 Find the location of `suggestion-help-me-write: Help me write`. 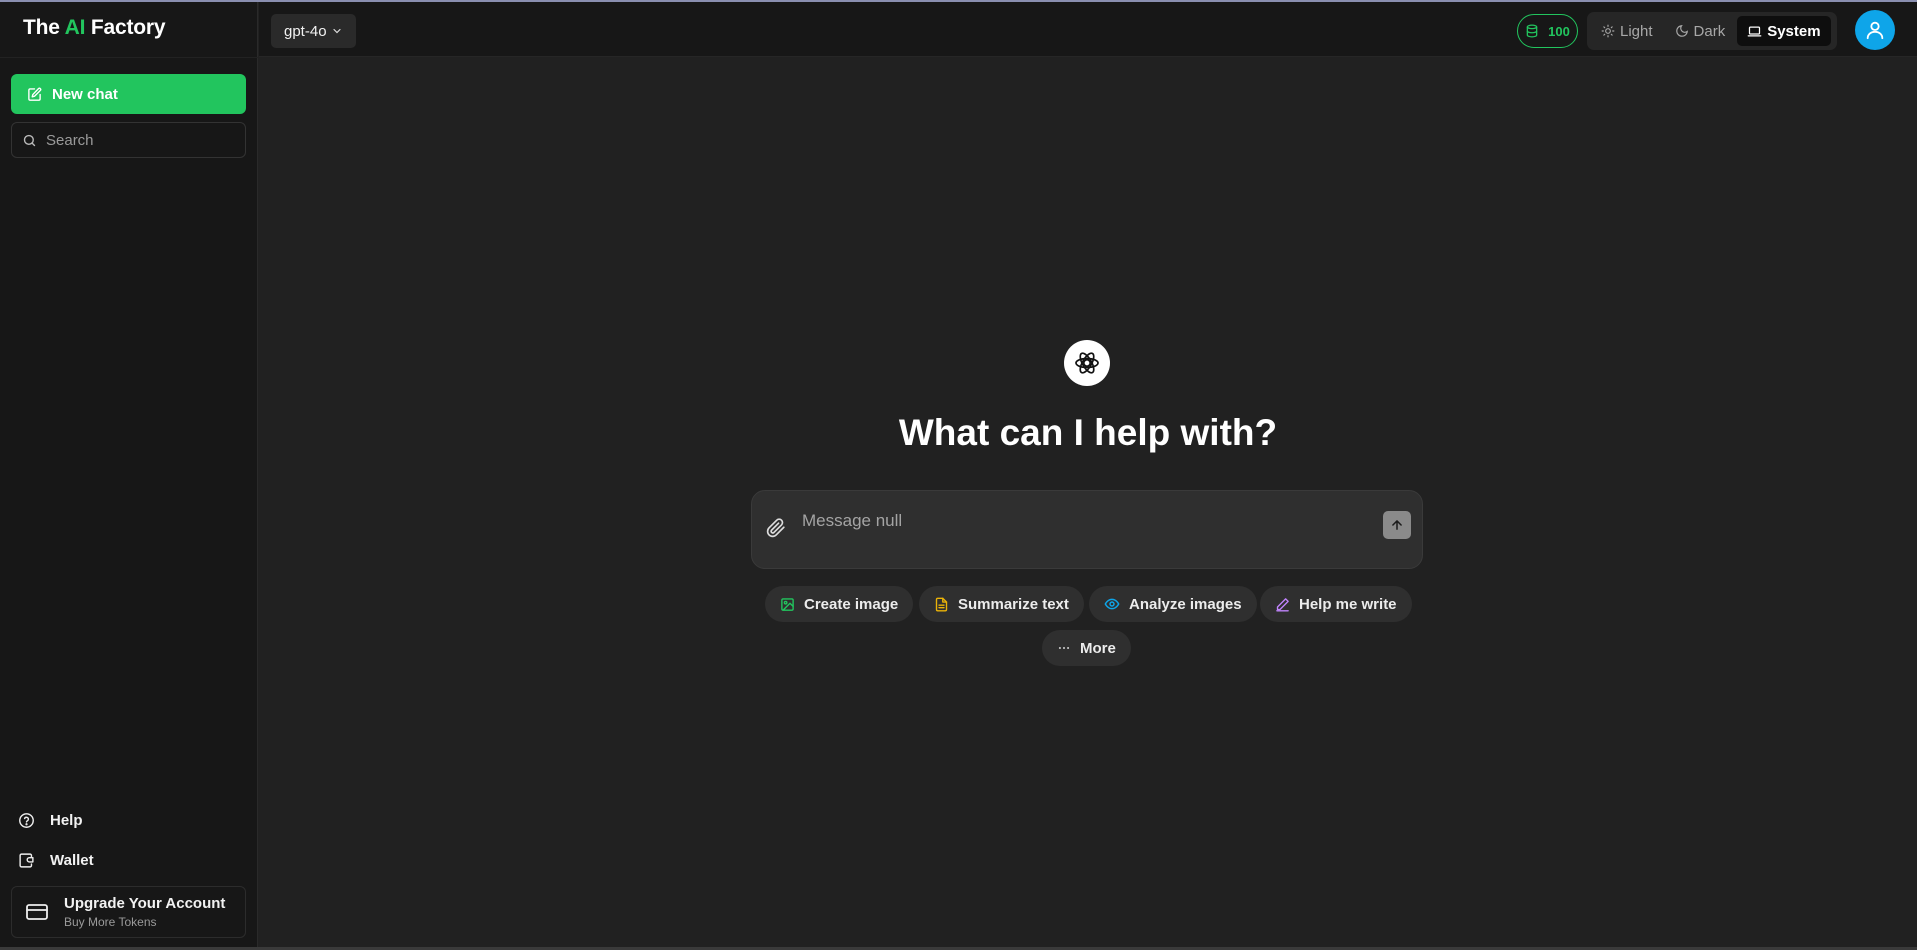

suggestion-help-me-write: Help me write is located at coordinates (1336, 604).